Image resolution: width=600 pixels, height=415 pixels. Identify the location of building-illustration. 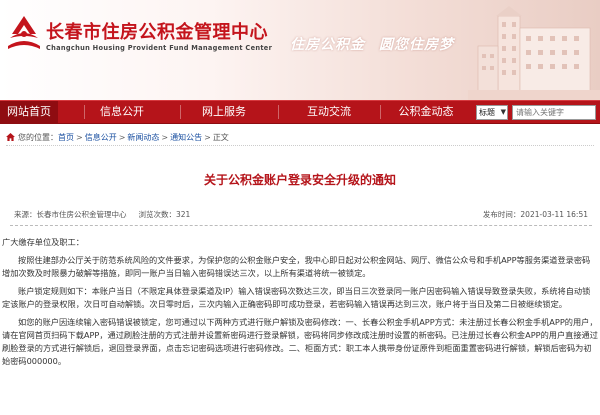
(534, 53).